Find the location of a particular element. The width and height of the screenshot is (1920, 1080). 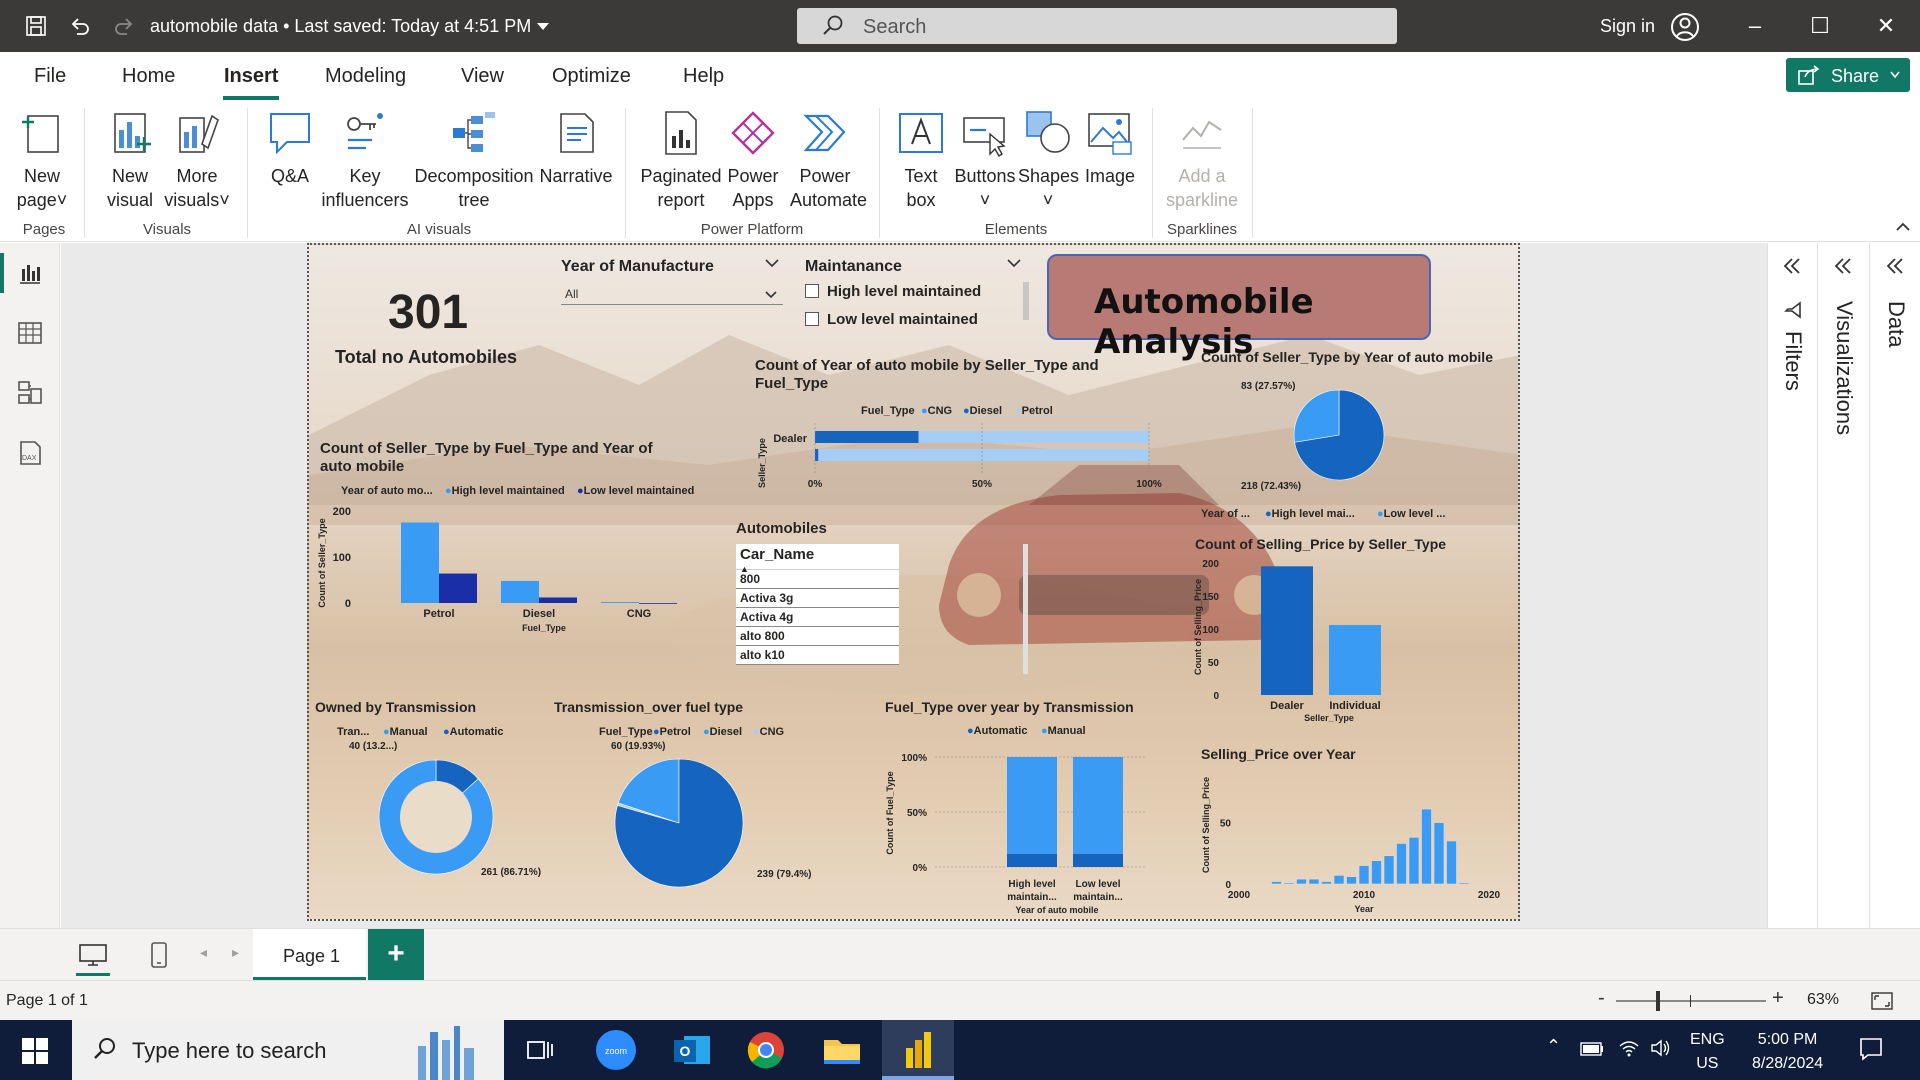

scroll-right-icon: ▸ is located at coordinates (235, 952).